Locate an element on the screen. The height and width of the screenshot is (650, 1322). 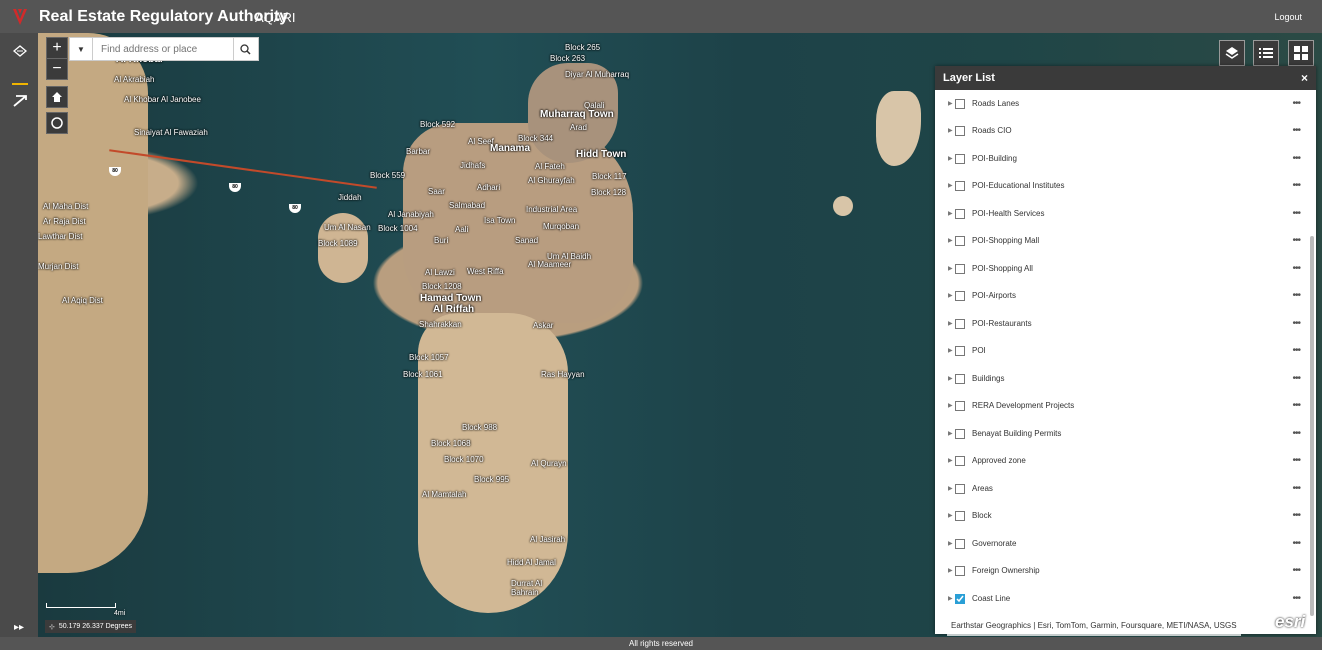
layer-item: ▶ Buildings ••• is located at coordinates (1120, 378).